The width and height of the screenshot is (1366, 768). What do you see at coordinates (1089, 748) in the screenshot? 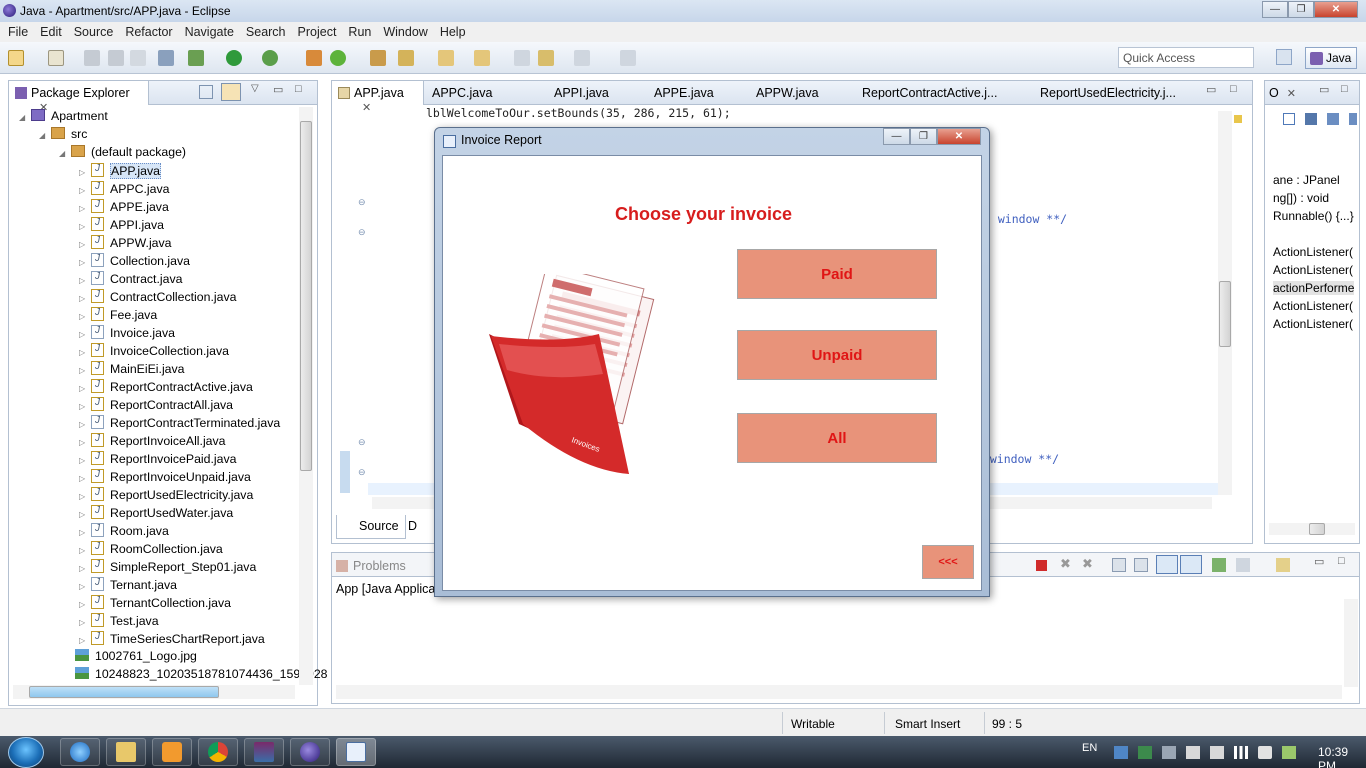
I see `language-indicator: EN` at bounding box center [1089, 748].